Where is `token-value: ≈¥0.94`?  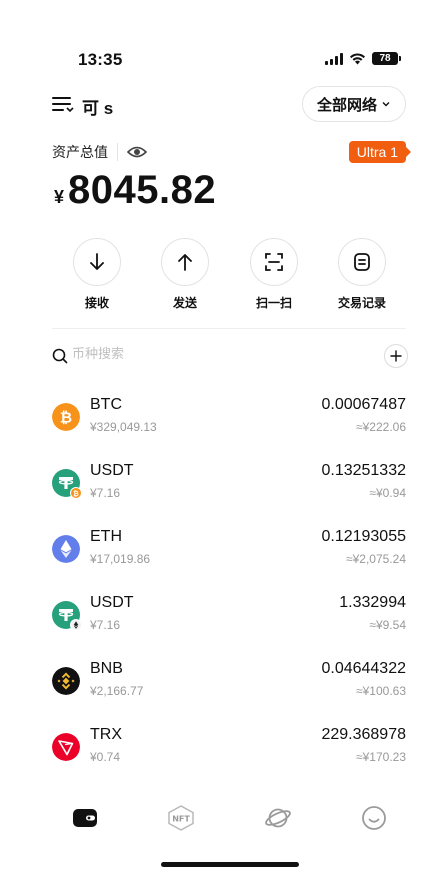
token-value: ≈¥0.94 is located at coordinates (387, 493).